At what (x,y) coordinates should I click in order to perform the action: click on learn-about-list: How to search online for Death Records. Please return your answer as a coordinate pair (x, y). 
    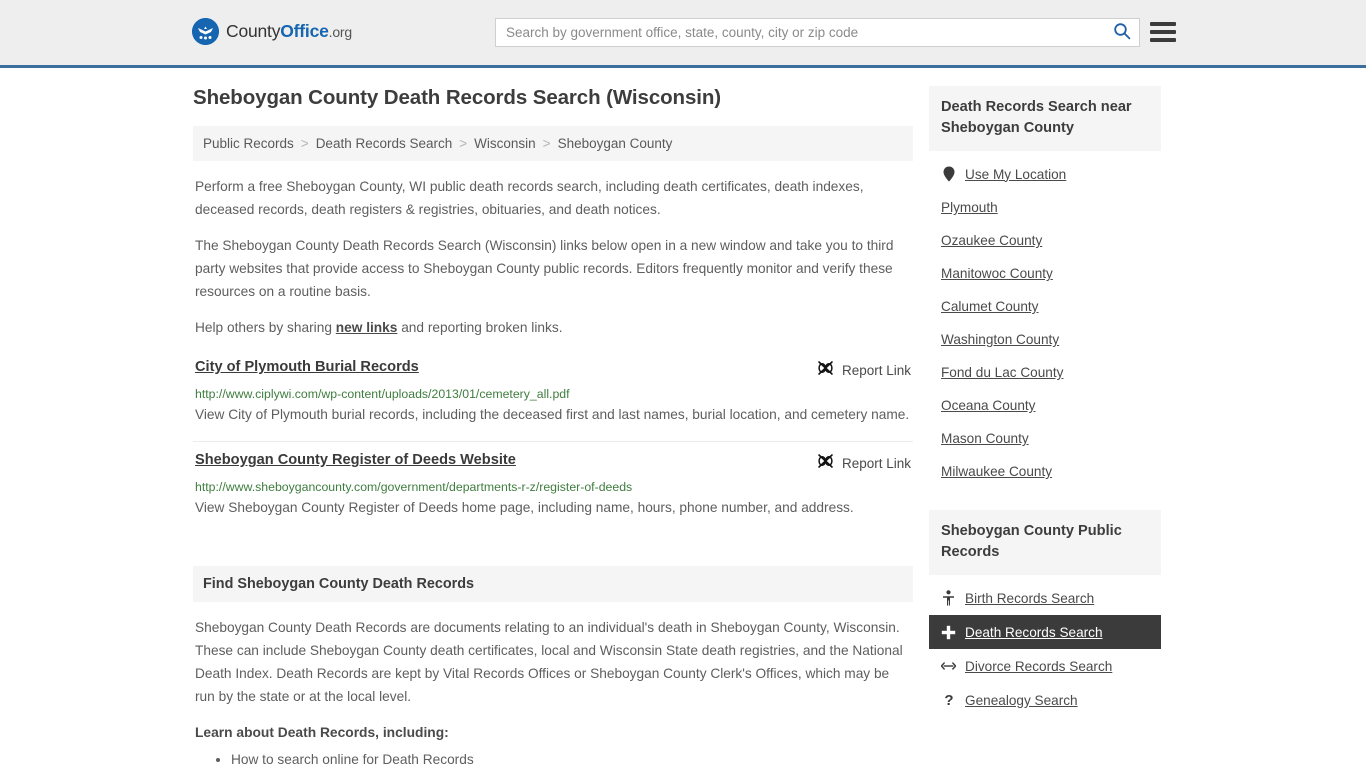
    Looking at the image, I should click on (553, 758).